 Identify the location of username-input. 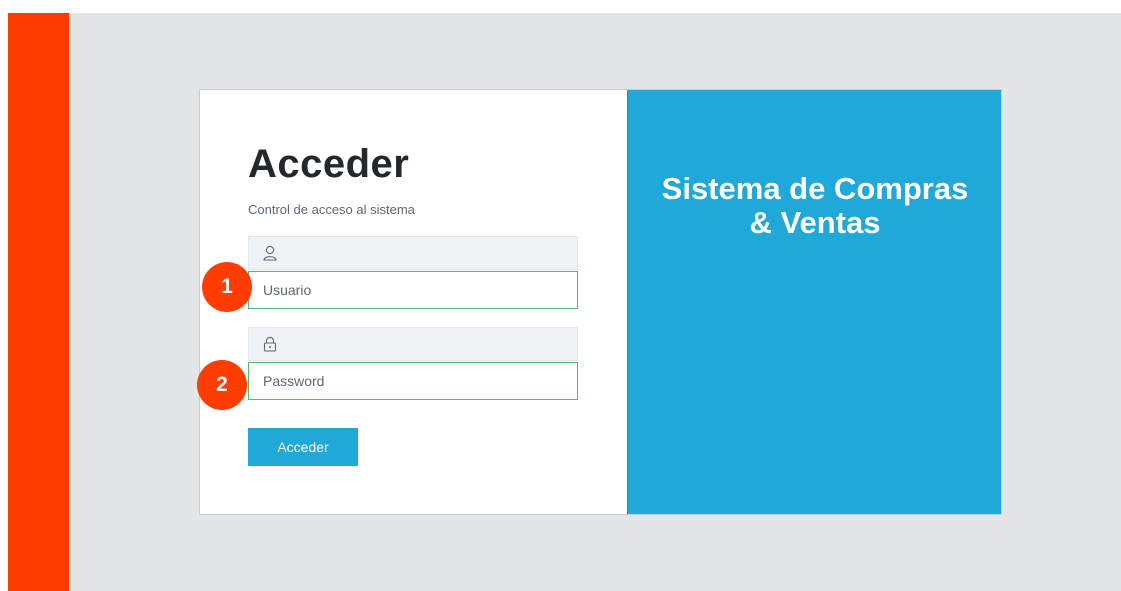
(413, 290).